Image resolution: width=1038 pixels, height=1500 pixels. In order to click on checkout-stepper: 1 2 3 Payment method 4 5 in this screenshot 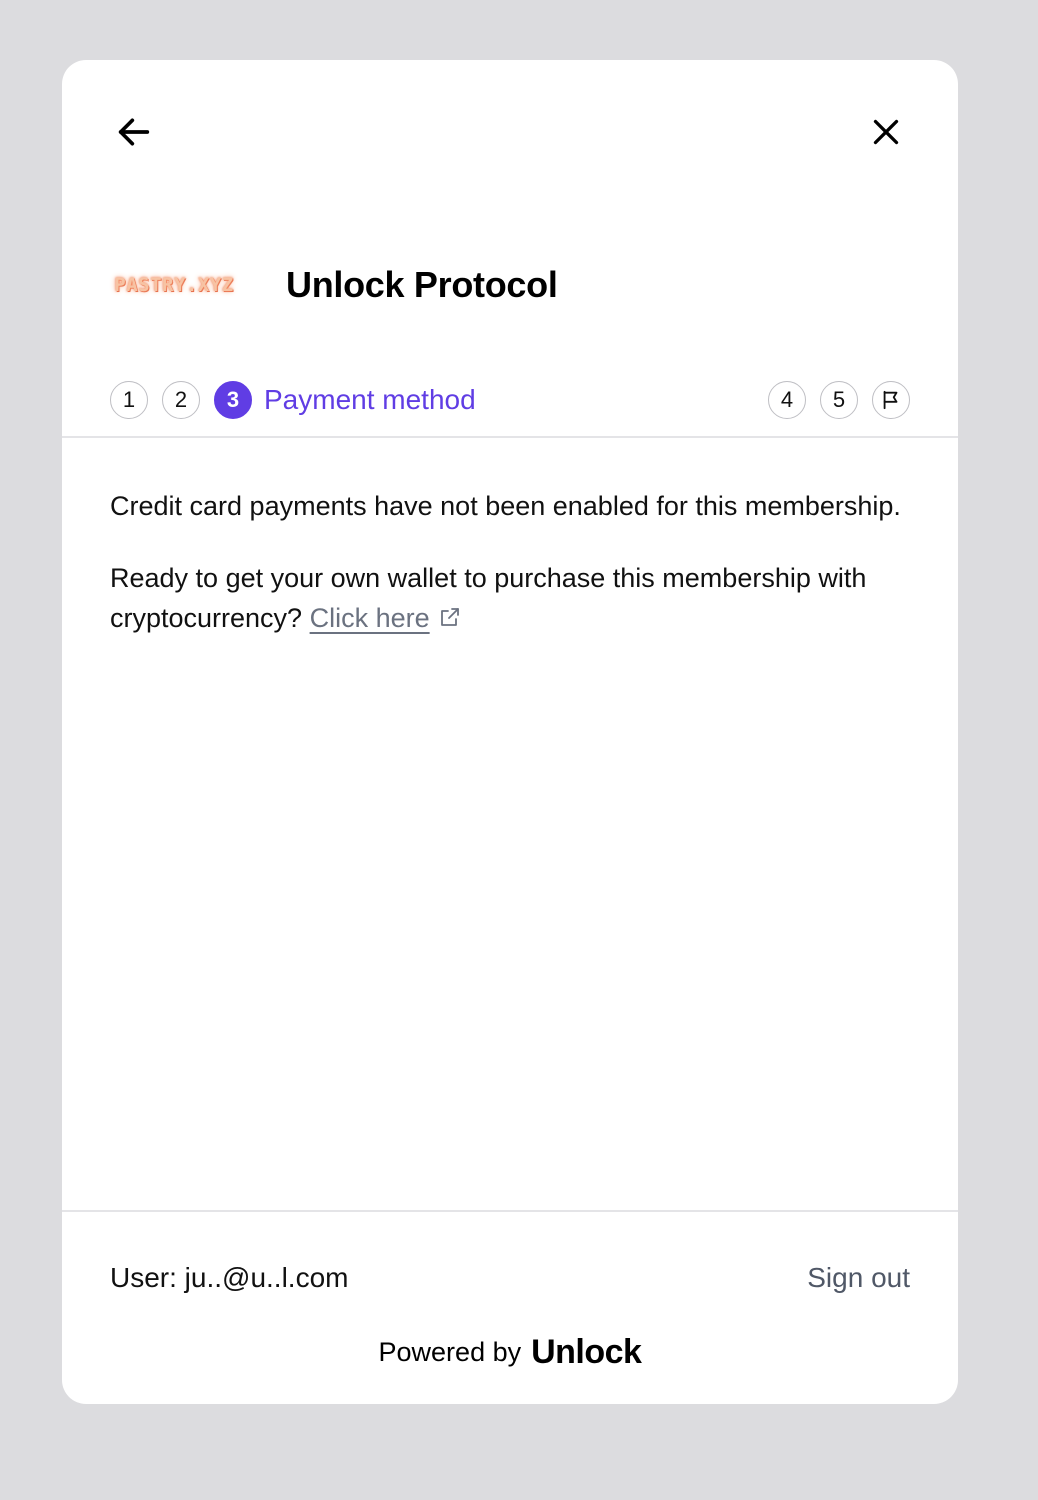, I will do `click(510, 400)`.